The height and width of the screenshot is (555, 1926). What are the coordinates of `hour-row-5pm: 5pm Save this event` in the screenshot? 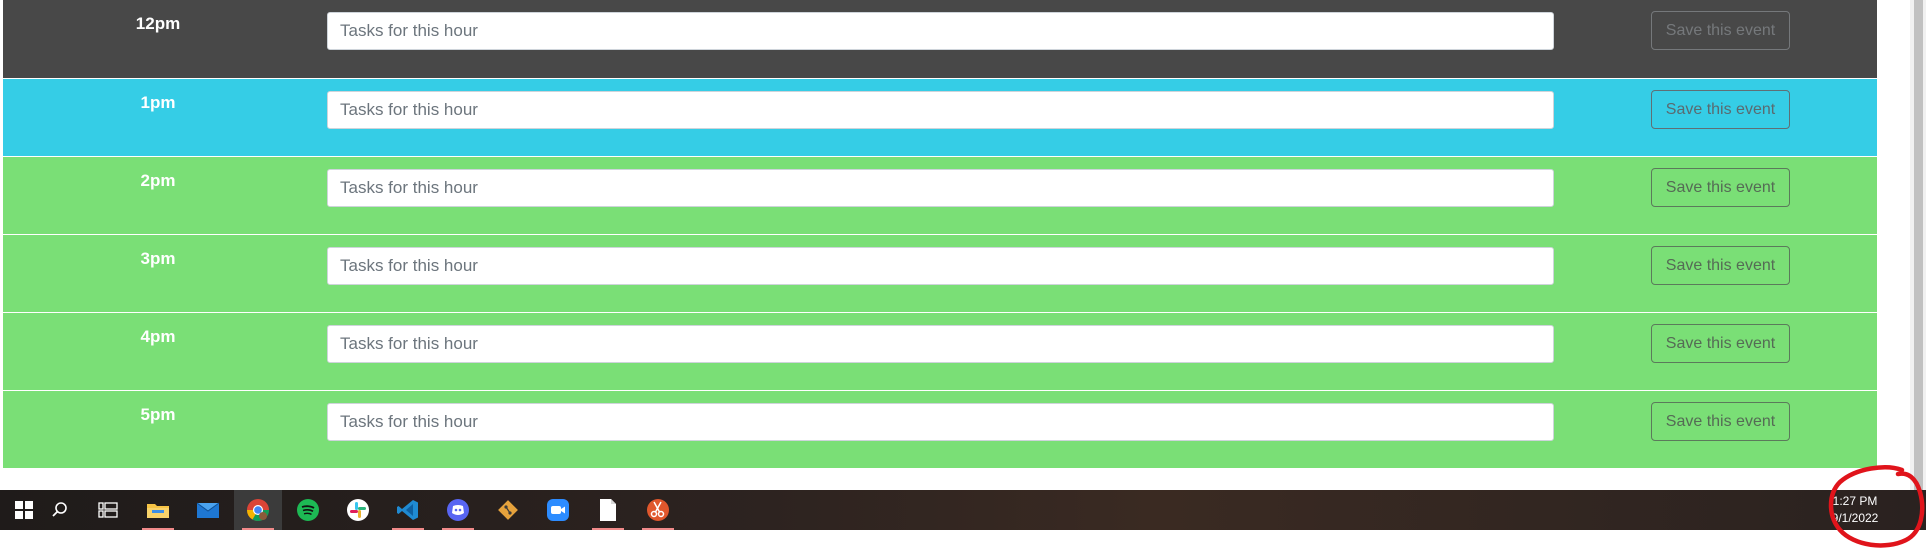 It's located at (940, 430).